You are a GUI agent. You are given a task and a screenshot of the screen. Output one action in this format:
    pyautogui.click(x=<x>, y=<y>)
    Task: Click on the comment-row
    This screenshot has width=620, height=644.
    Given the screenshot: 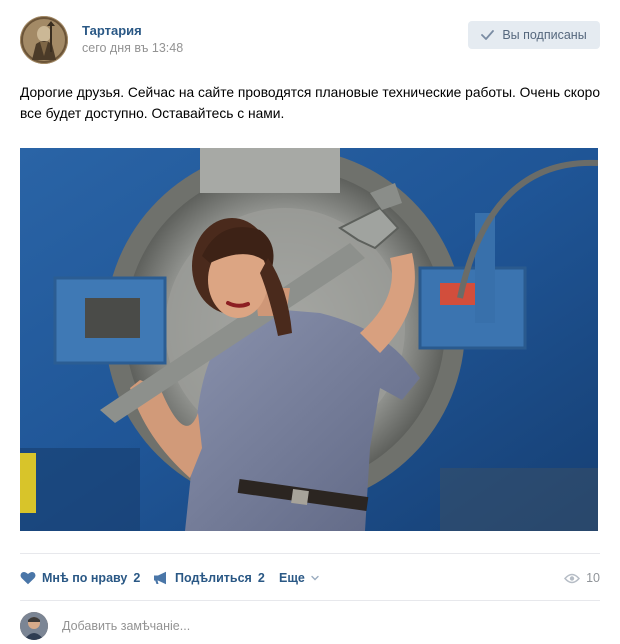 What is the action you would take?
    pyautogui.click(x=310, y=626)
    